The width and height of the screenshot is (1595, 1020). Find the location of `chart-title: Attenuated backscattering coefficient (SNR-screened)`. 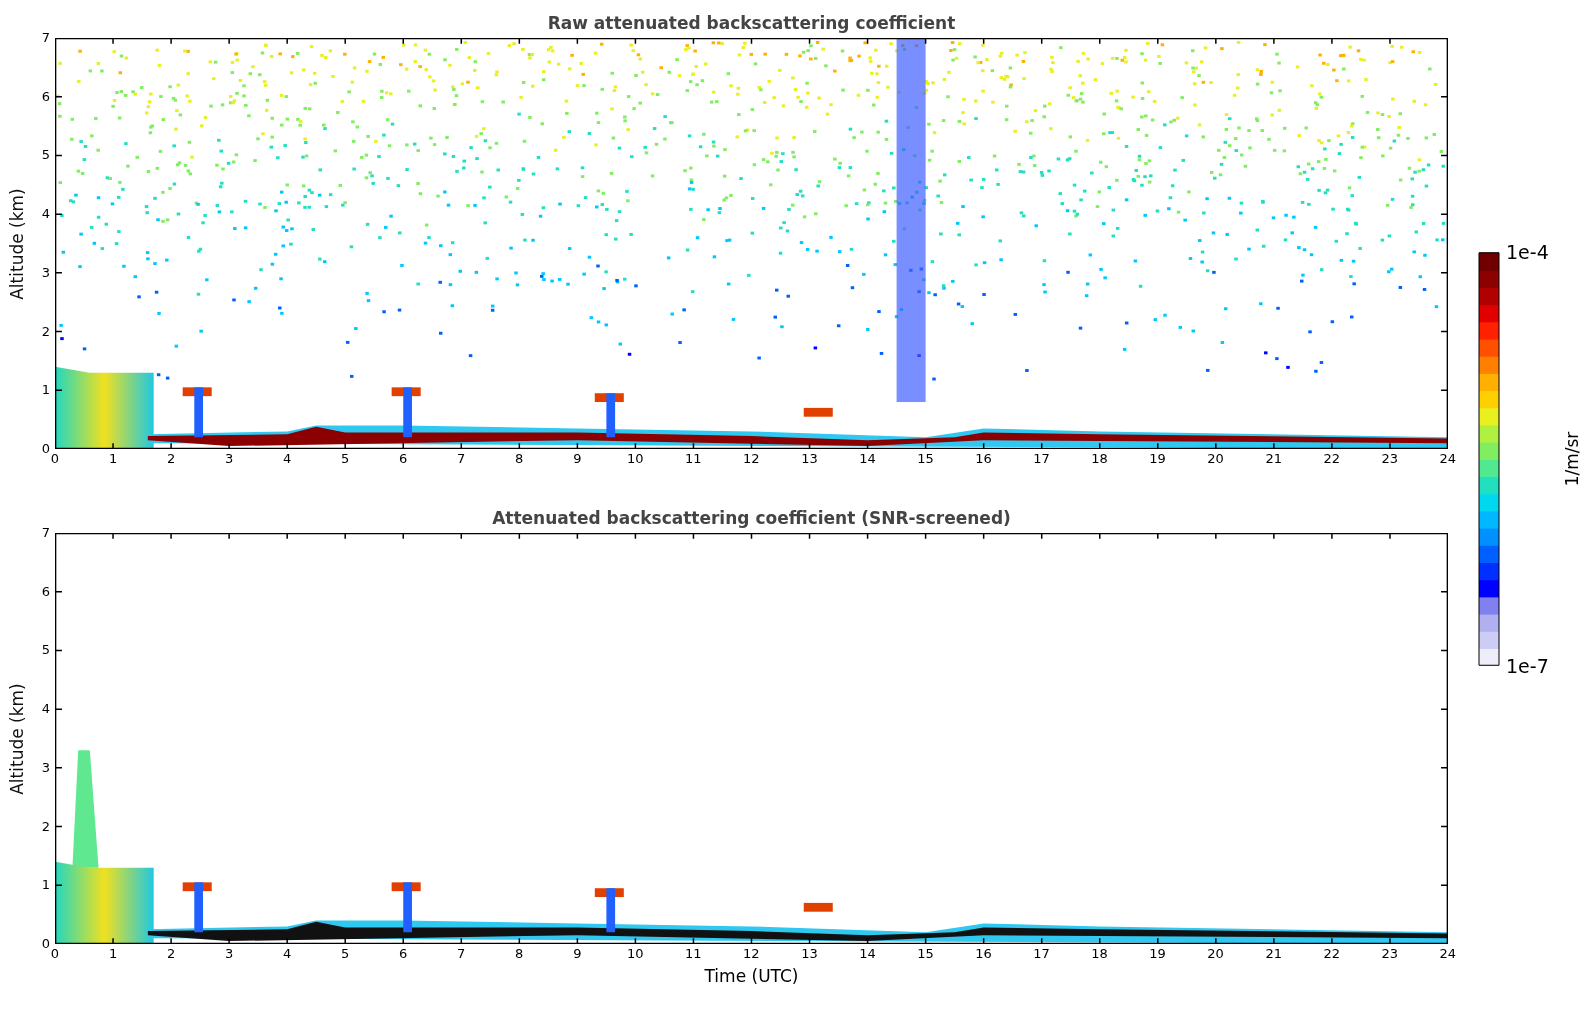

chart-title: Attenuated backscattering coefficient (SNR-screened) is located at coordinates (751, 518).